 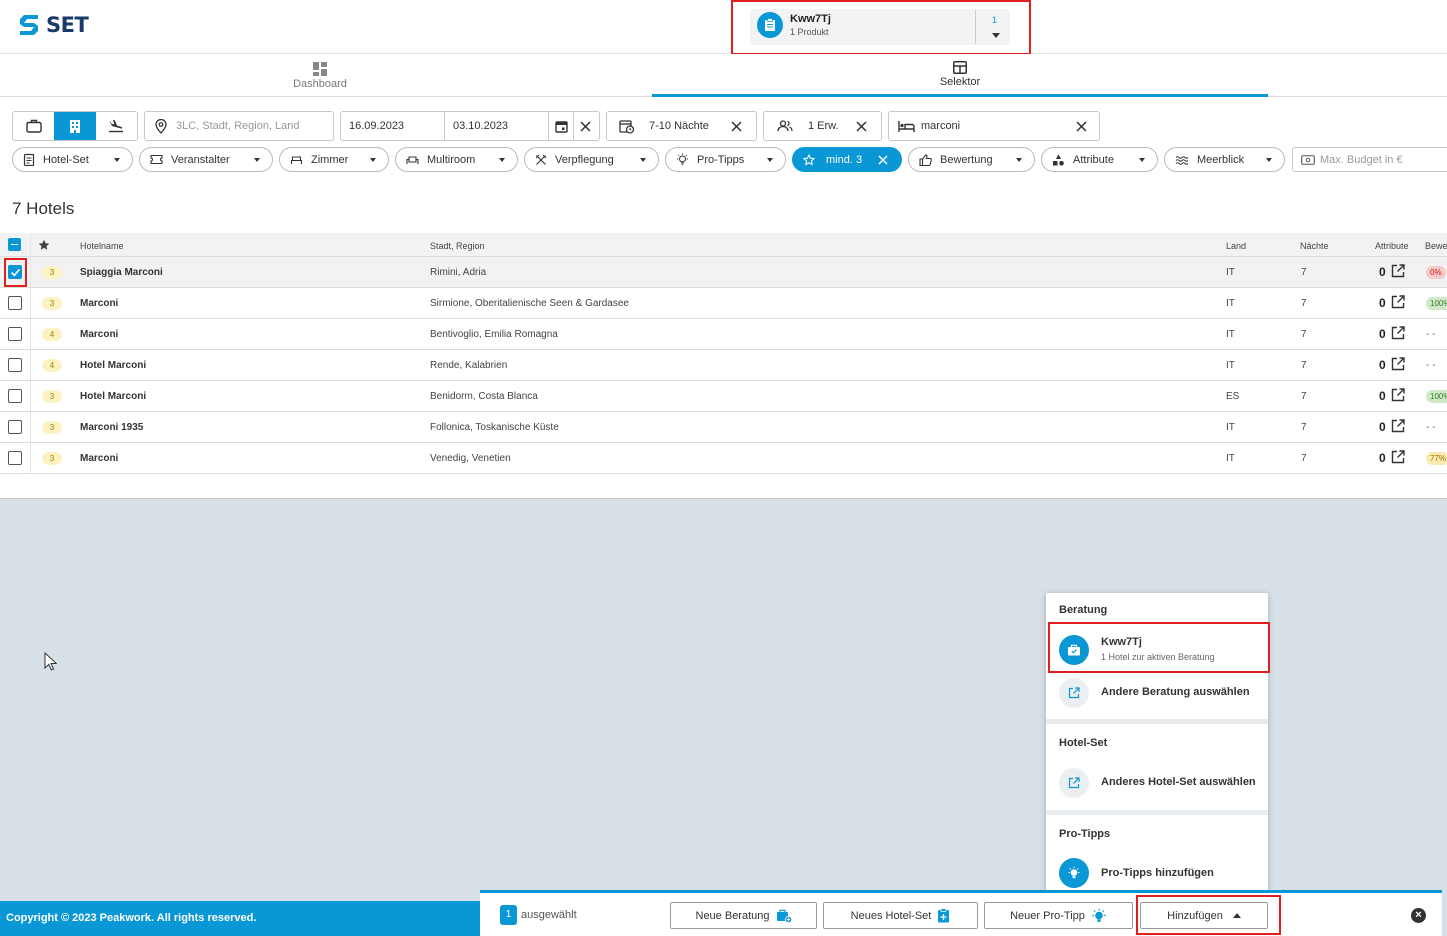 What do you see at coordinates (1157, 721) in the screenshot?
I see `menu-divider` at bounding box center [1157, 721].